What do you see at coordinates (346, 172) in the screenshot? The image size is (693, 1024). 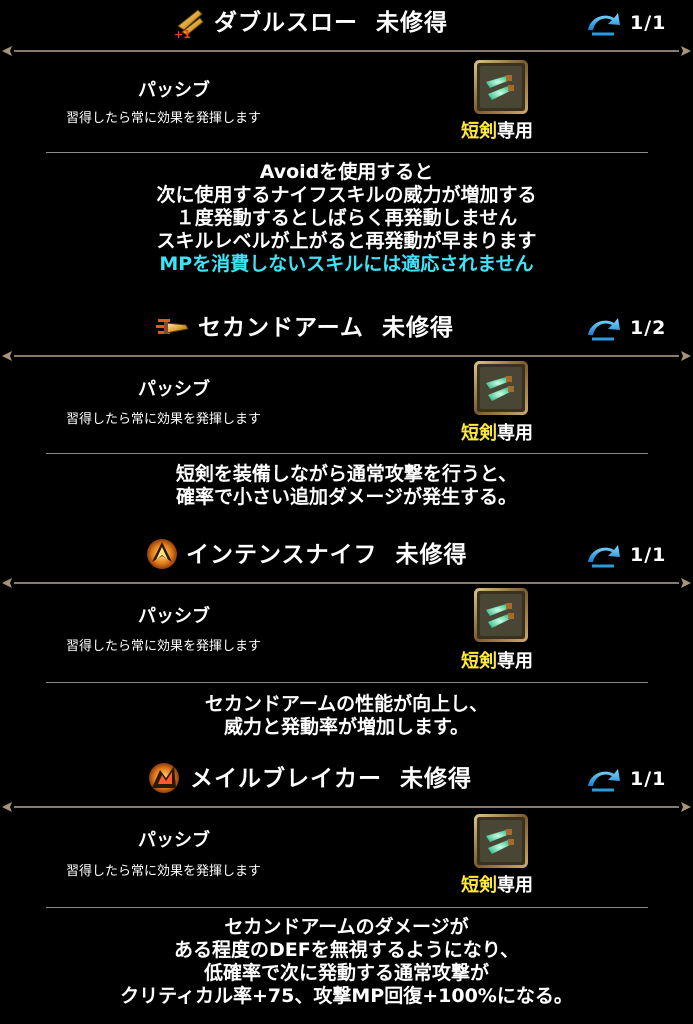 I see `skill-description-line: Avoidを使用すると` at bounding box center [346, 172].